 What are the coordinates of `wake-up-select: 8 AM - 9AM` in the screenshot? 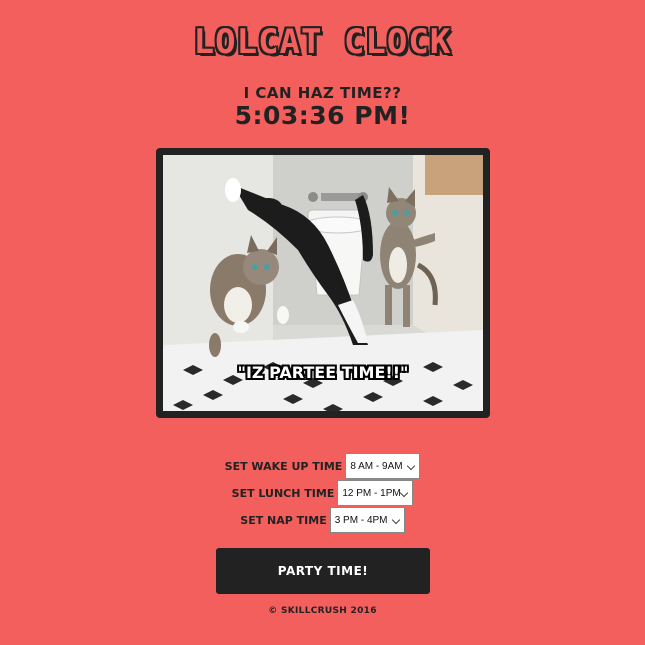 It's located at (383, 466).